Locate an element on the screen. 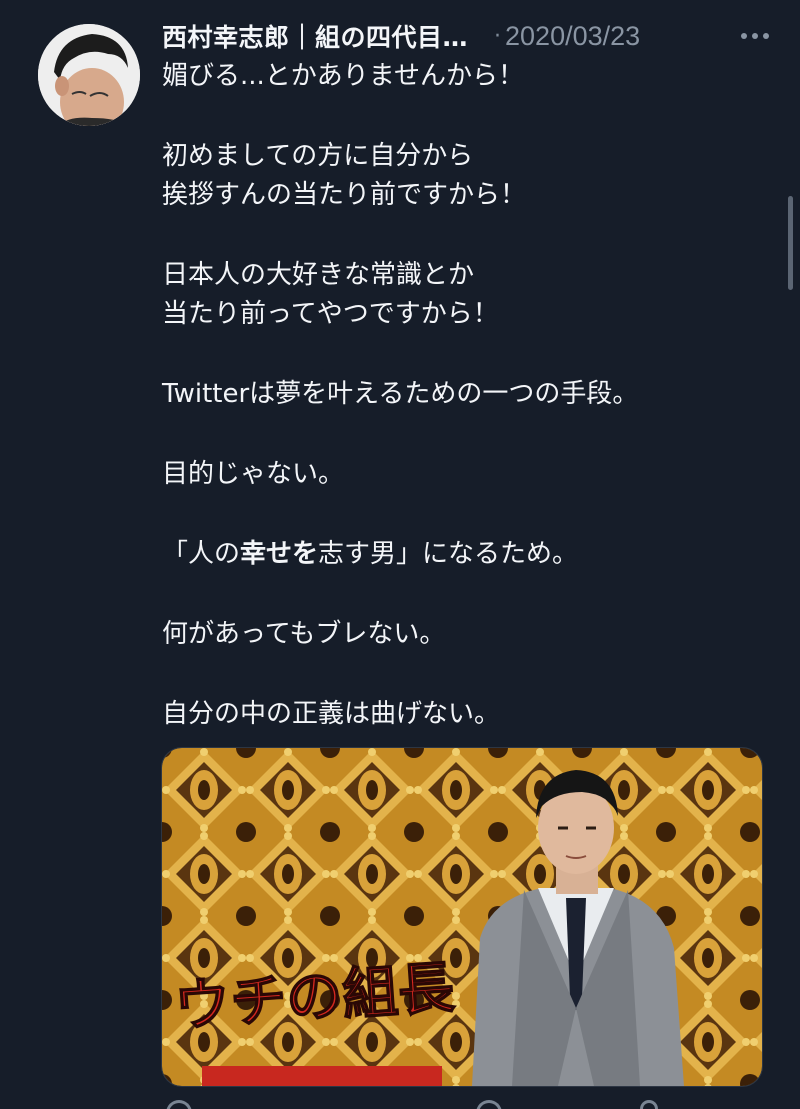 The width and height of the screenshot is (800, 1109). avatar is located at coordinates (89, 75).